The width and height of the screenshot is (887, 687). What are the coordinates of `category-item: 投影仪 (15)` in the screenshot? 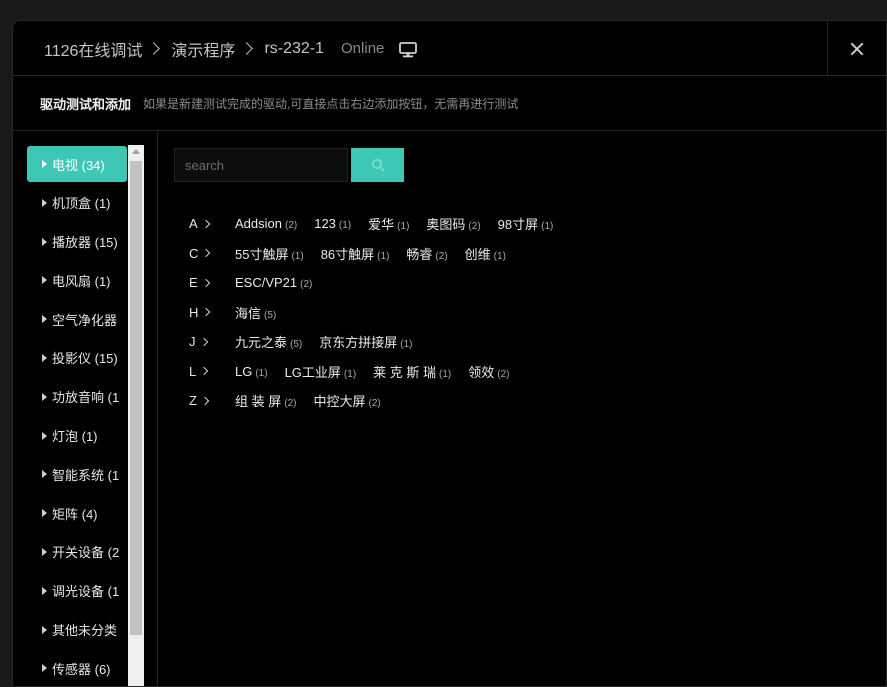 It's located at (77, 358).